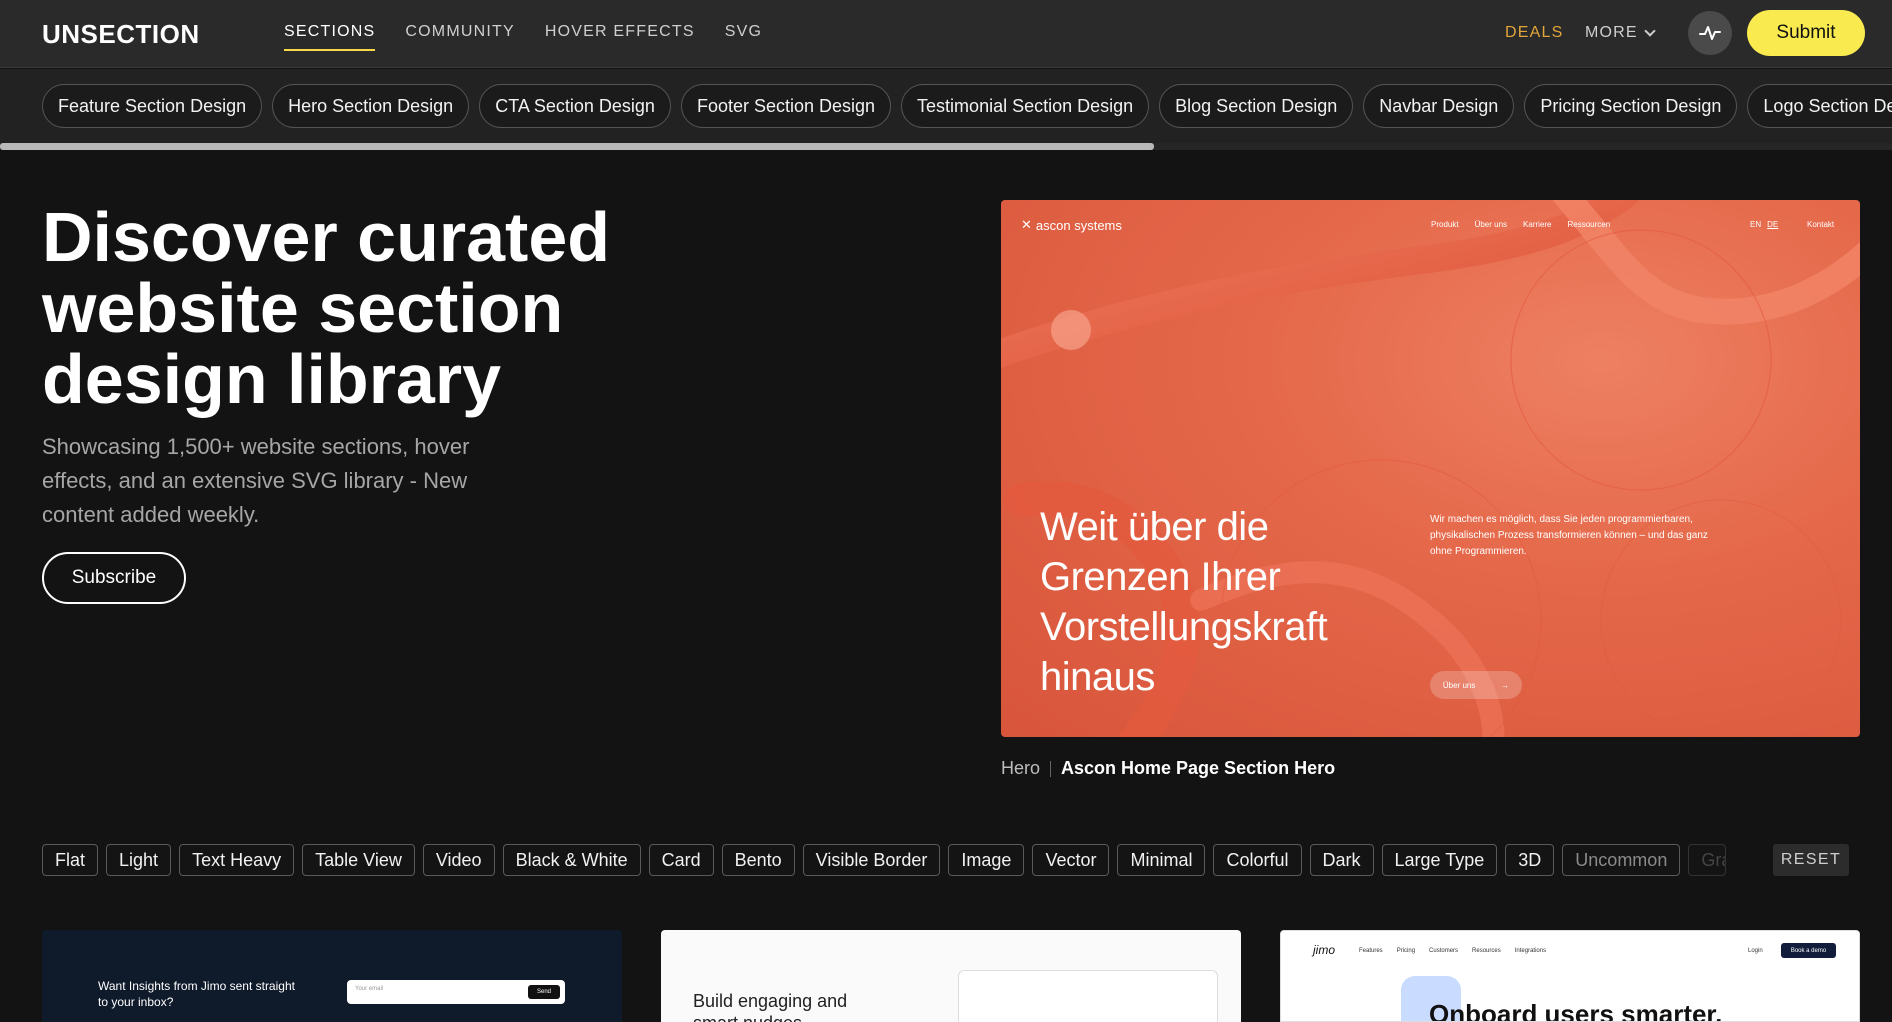 The width and height of the screenshot is (1892, 1022). I want to click on category-pill: Hero Section Design, so click(371, 106).